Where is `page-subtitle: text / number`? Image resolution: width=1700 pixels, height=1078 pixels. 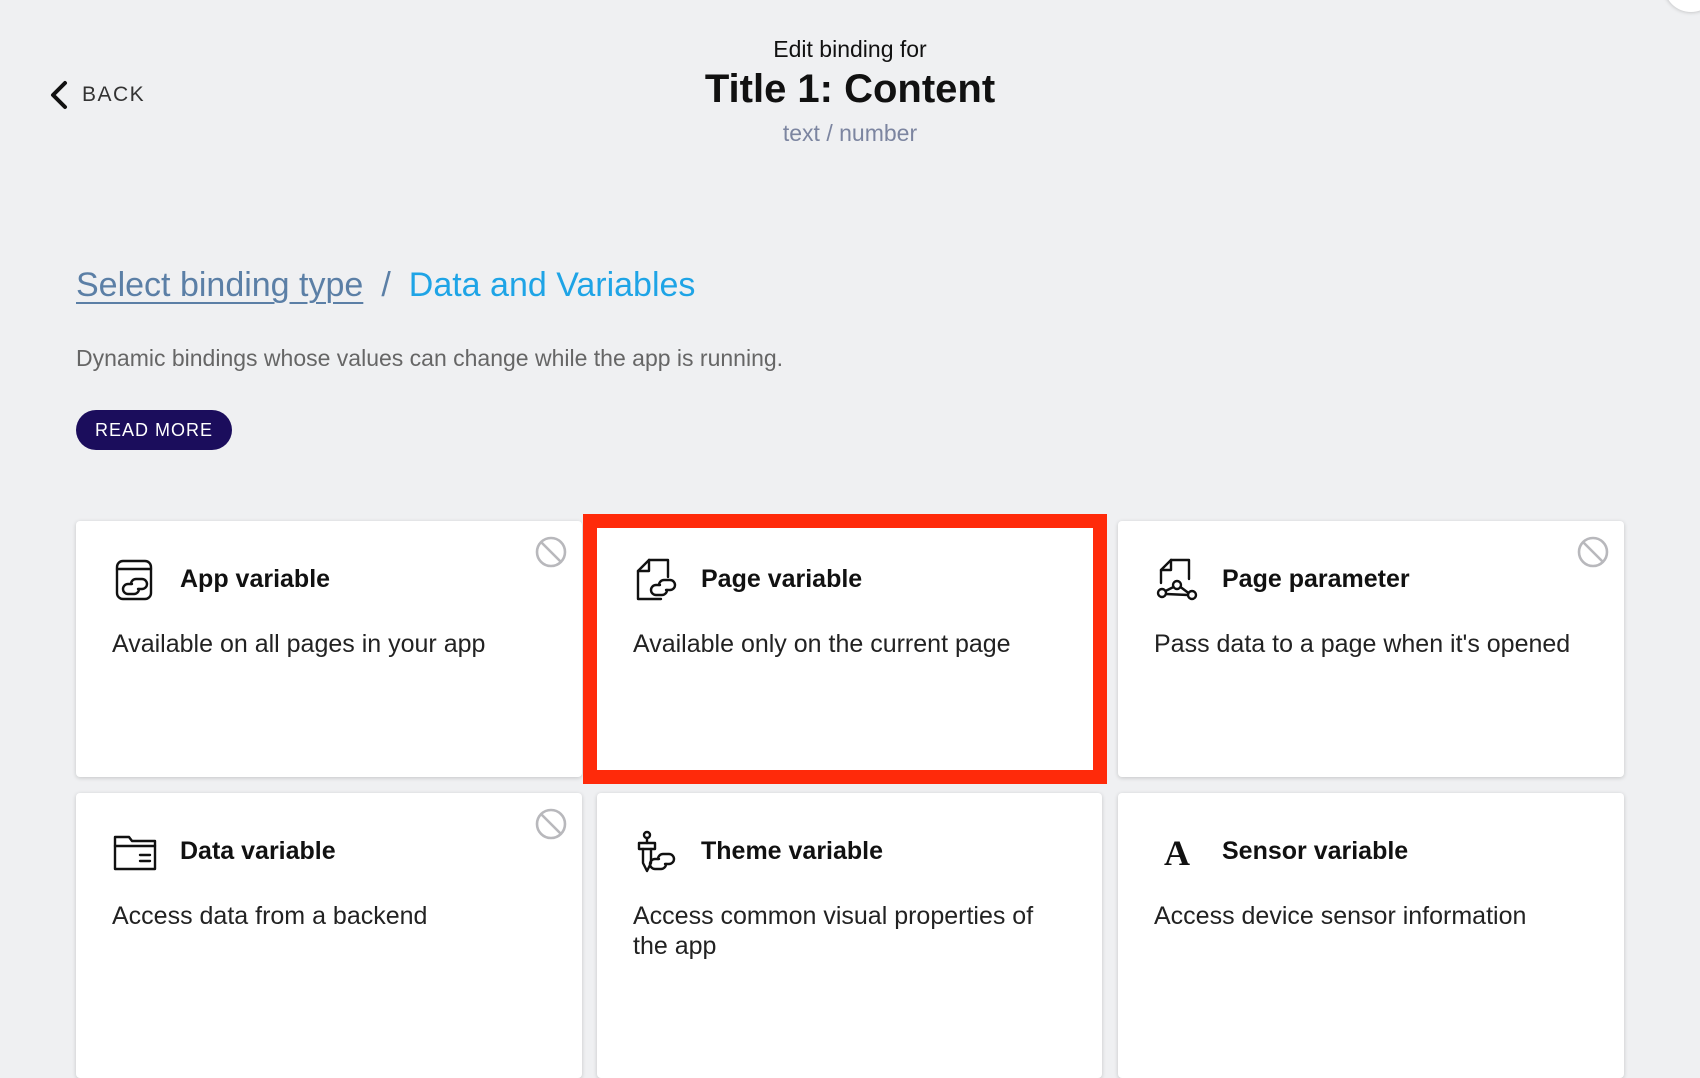 page-subtitle: text / number is located at coordinates (850, 133).